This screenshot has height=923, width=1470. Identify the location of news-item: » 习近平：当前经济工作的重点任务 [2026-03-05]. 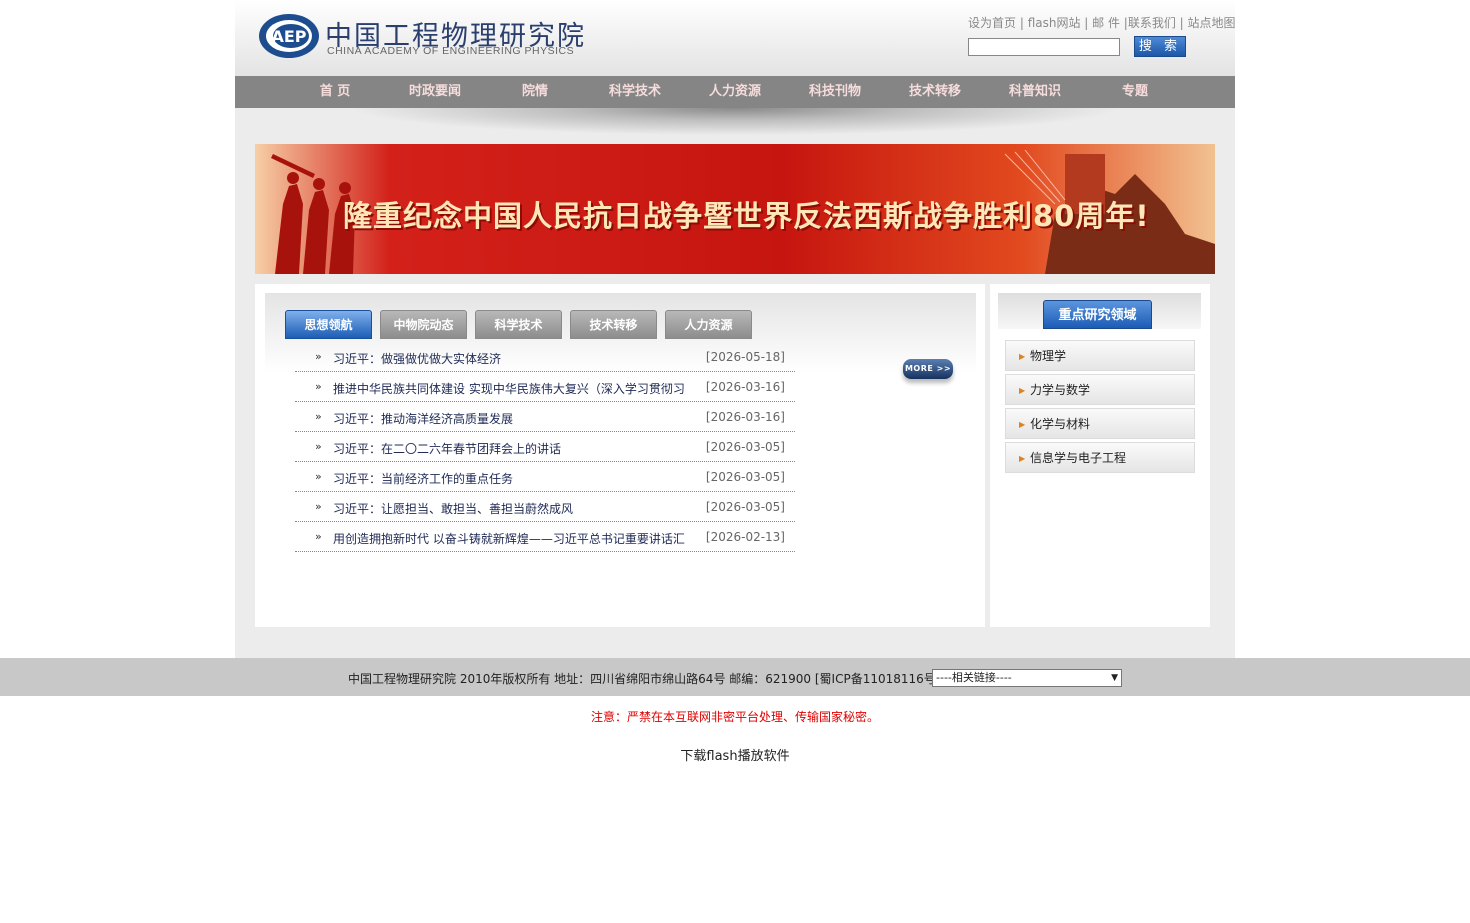
(545, 477).